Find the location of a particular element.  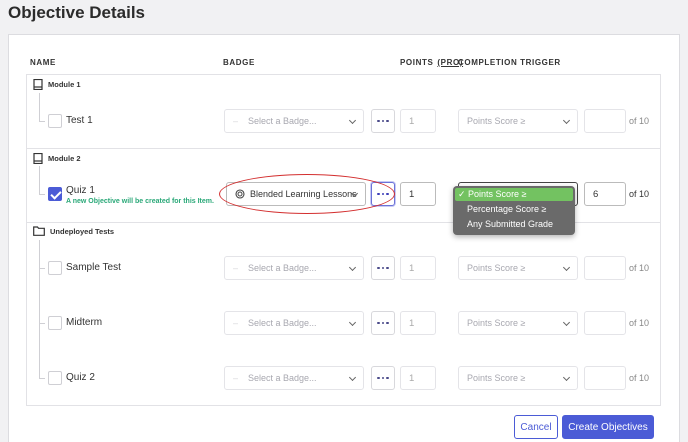

page-title: Objective Details is located at coordinates (77, 12).